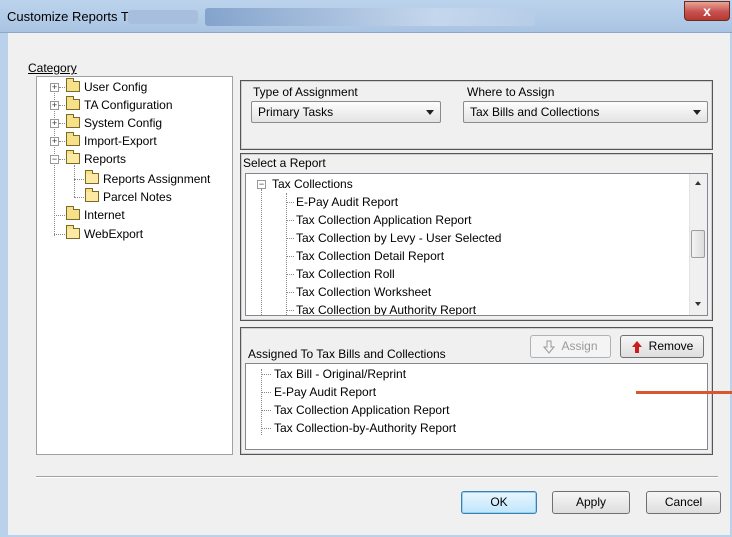 The height and width of the screenshot is (537, 732). What do you see at coordinates (95, 215) in the screenshot?
I see `tree-item-internet: Internet` at bounding box center [95, 215].